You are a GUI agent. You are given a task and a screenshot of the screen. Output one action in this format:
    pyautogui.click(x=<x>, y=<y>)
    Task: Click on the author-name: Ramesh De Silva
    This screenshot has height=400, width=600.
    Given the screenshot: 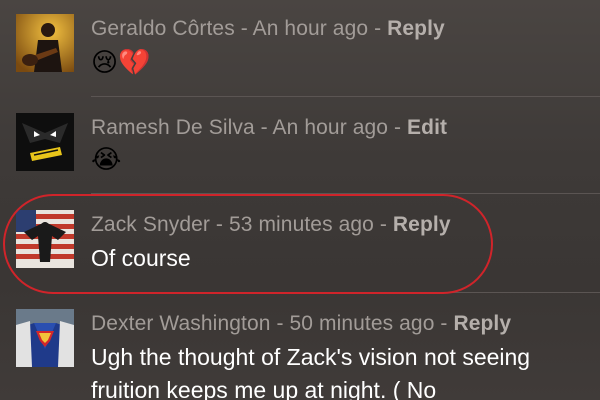 What is the action you would take?
    pyautogui.click(x=173, y=127)
    